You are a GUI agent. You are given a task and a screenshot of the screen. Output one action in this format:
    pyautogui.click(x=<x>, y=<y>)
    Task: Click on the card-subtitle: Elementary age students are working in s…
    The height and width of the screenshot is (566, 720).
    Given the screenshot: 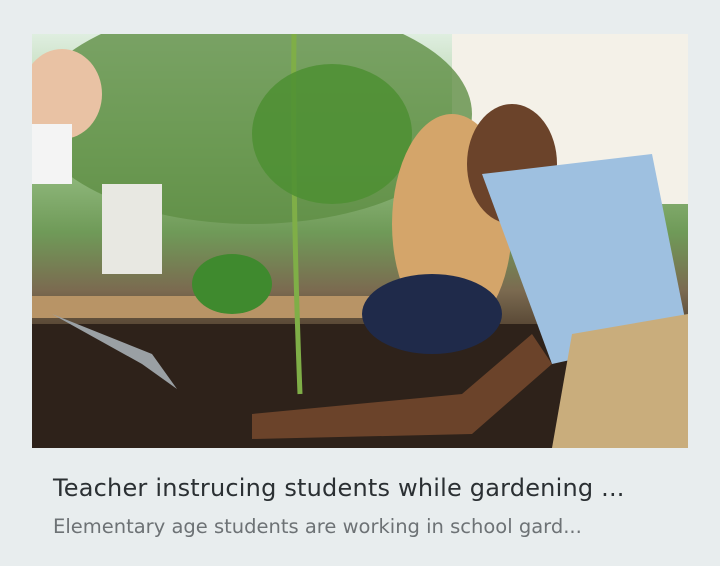 What is the action you would take?
    pyautogui.click(x=317, y=526)
    